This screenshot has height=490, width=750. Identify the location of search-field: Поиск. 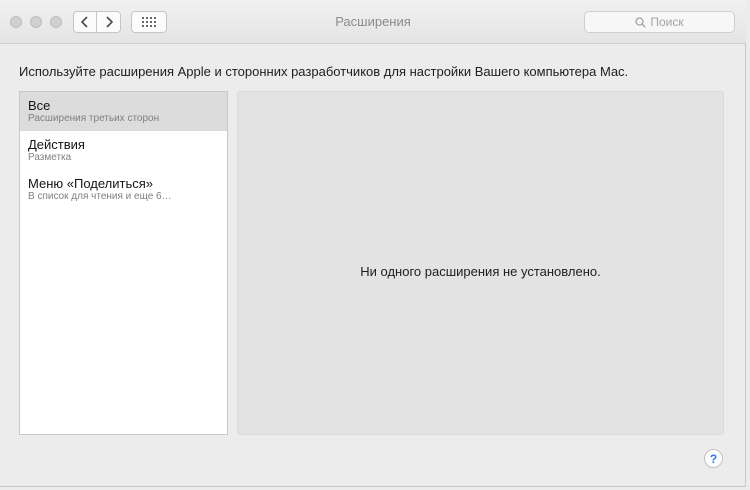
(659, 22).